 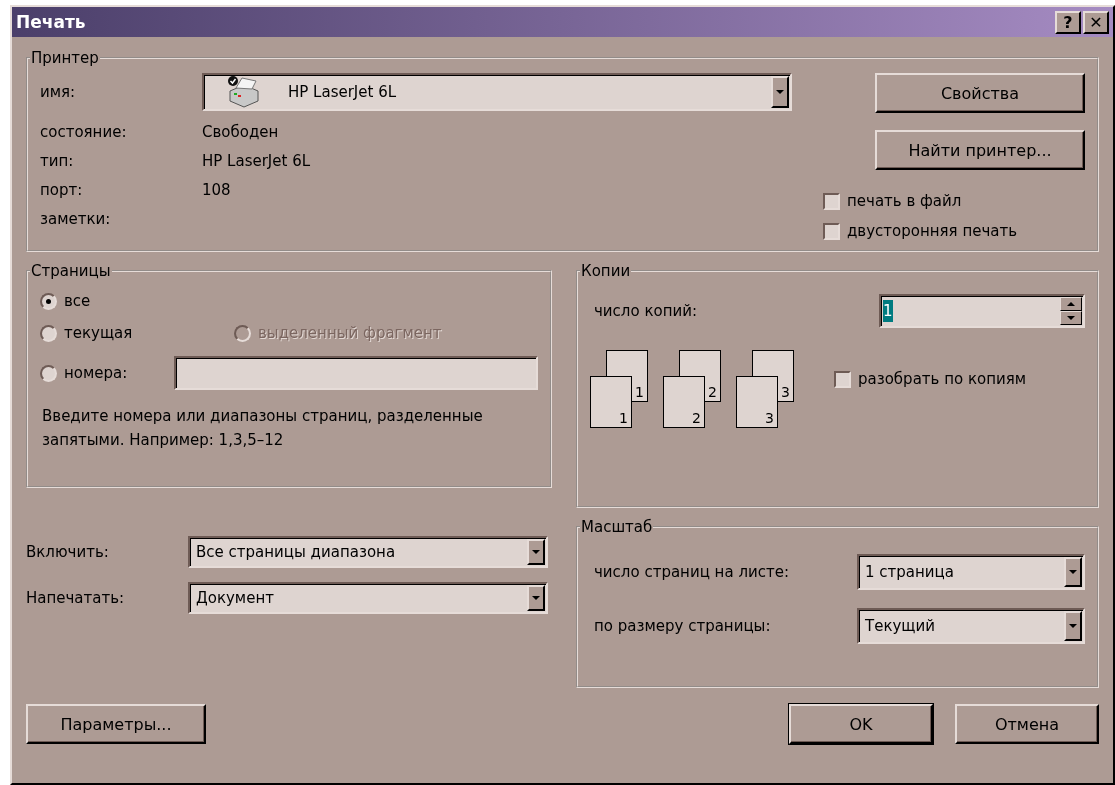 What do you see at coordinates (216, 189) in the screenshot?
I see `field-value: 108` at bounding box center [216, 189].